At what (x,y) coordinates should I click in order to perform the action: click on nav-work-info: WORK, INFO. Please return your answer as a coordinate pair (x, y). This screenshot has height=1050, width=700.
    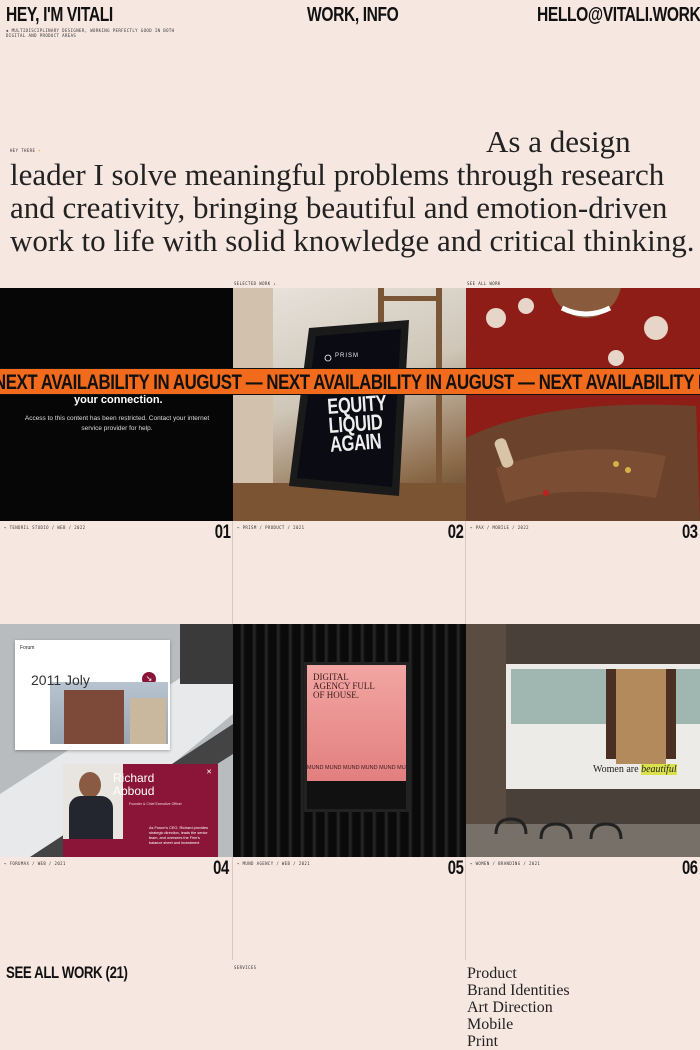
    Looking at the image, I should click on (353, 15).